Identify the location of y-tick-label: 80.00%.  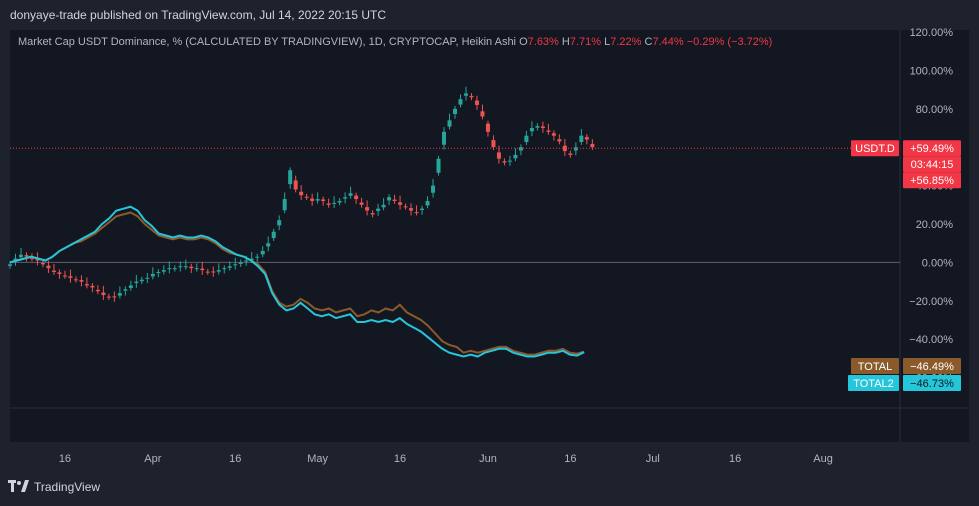
(935, 110).